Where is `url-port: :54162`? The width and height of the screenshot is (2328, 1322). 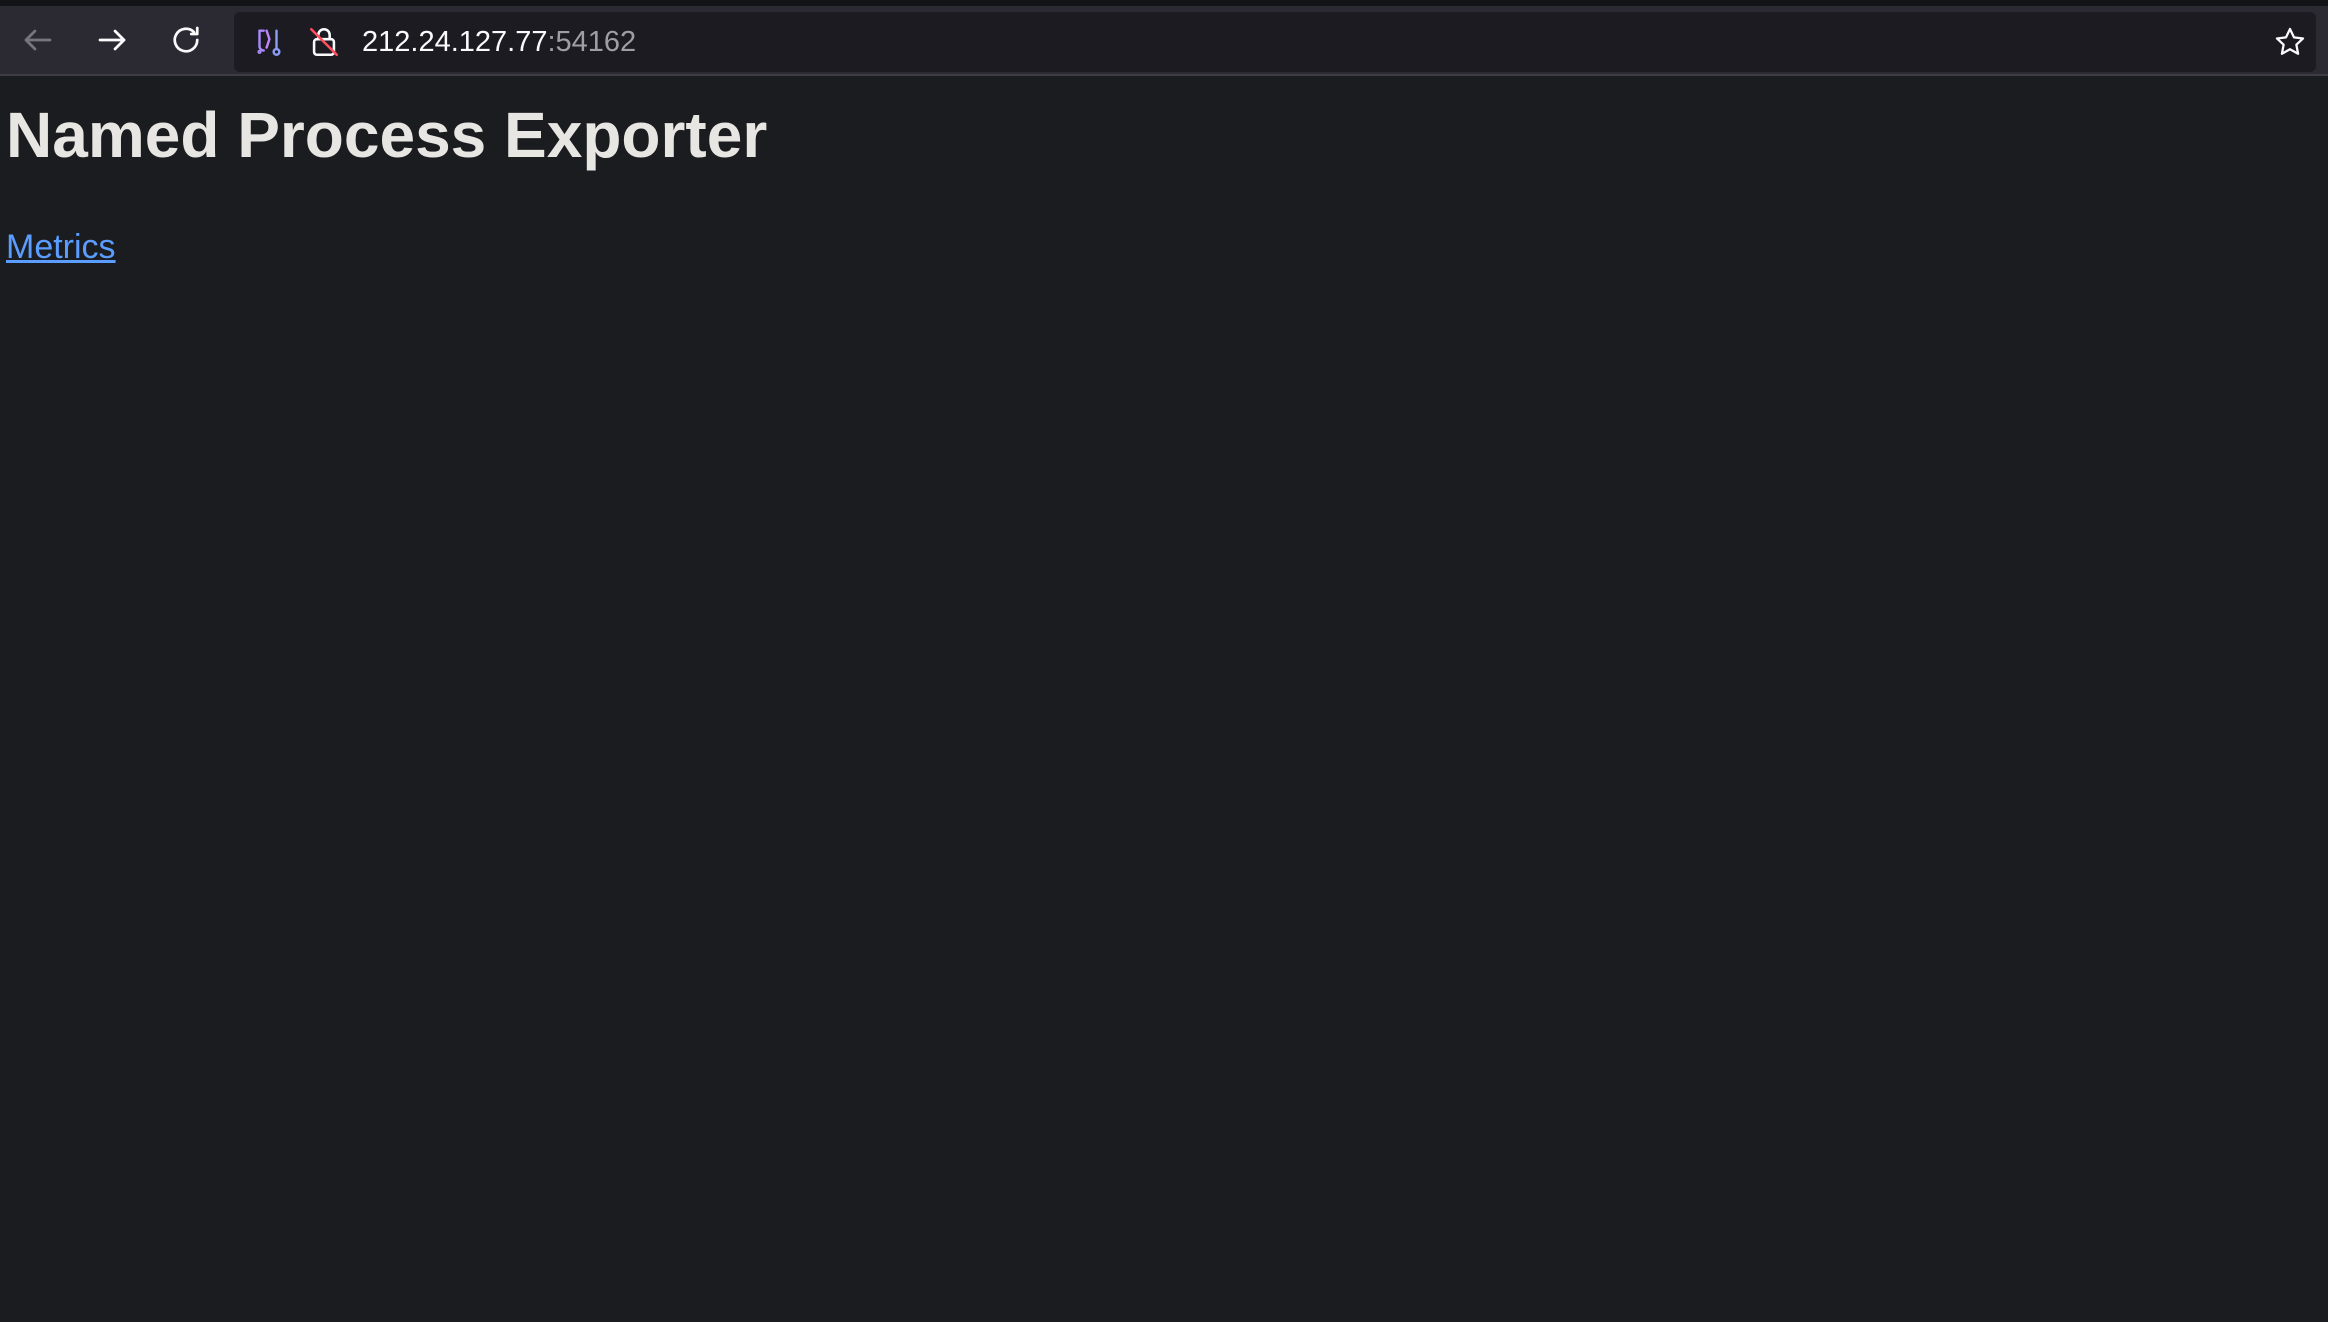
url-port: :54162 is located at coordinates (592, 42).